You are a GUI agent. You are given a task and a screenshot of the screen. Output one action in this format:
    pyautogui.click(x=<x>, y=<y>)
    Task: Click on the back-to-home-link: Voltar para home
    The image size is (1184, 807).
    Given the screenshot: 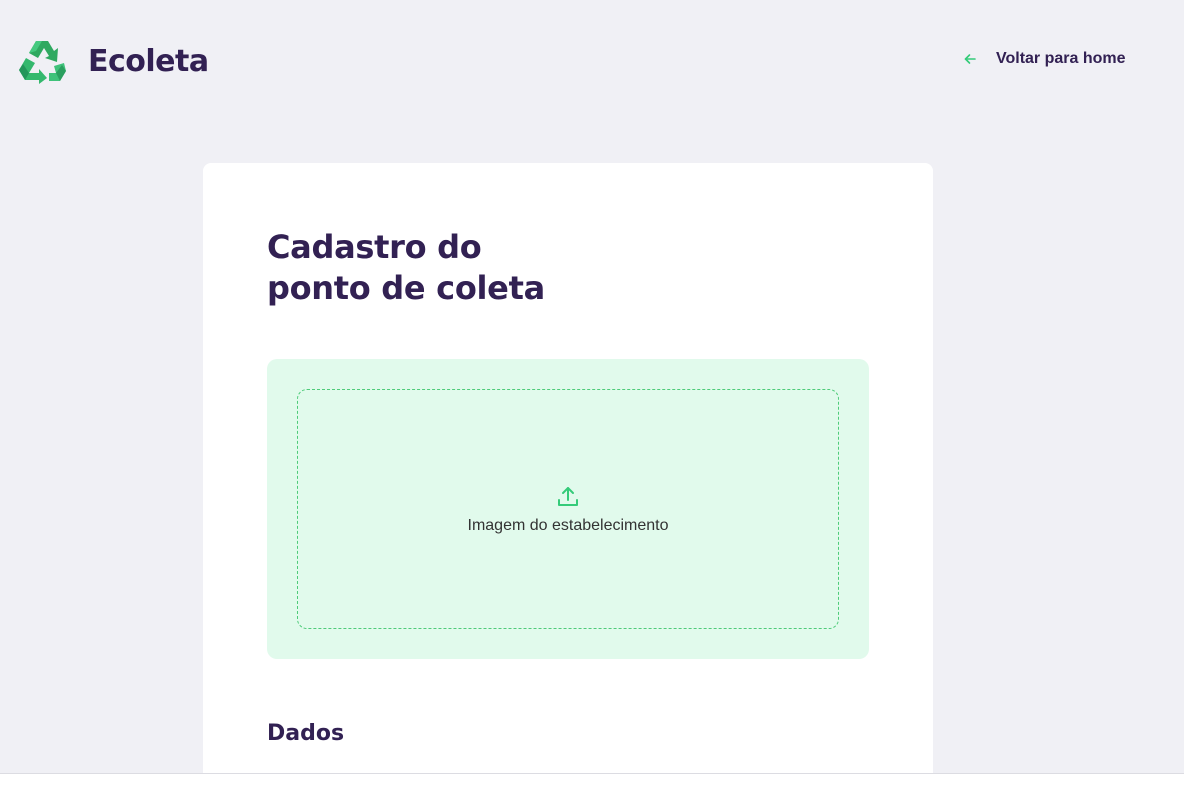 What is the action you would take?
    pyautogui.click(x=1044, y=59)
    